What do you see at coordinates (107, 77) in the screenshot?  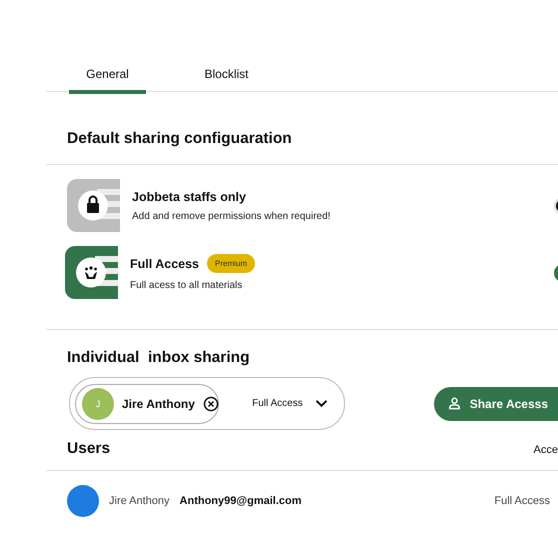 I see `tab: General` at bounding box center [107, 77].